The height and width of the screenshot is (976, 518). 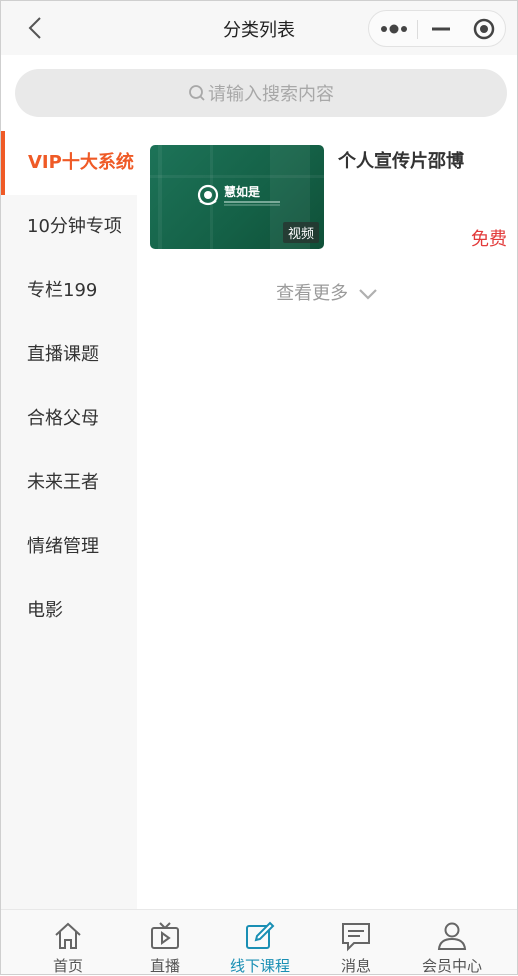 What do you see at coordinates (62, 290) in the screenshot?
I see `sidebar-item-label: 专栏199` at bounding box center [62, 290].